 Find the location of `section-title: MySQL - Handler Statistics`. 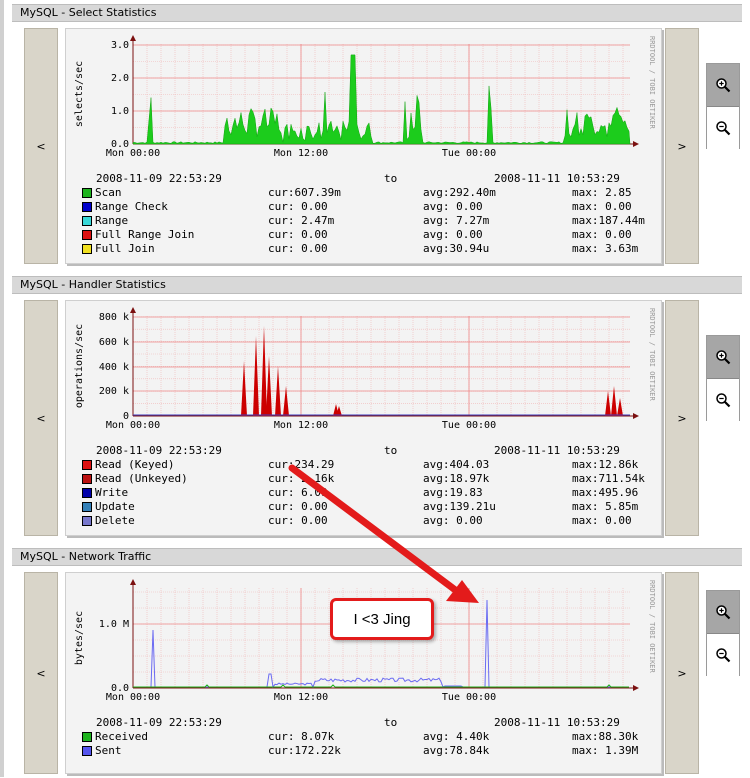

section-title: MySQL - Handler Statistics is located at coordinates (377, 285).